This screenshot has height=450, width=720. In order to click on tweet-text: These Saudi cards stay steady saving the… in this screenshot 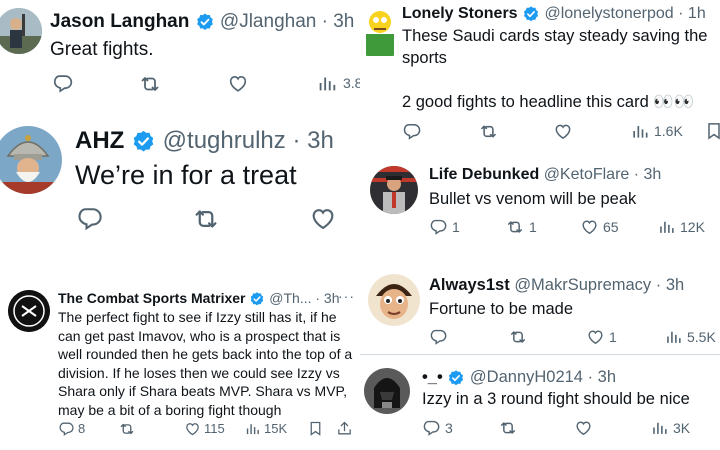, I will do `click(555, 69)`.